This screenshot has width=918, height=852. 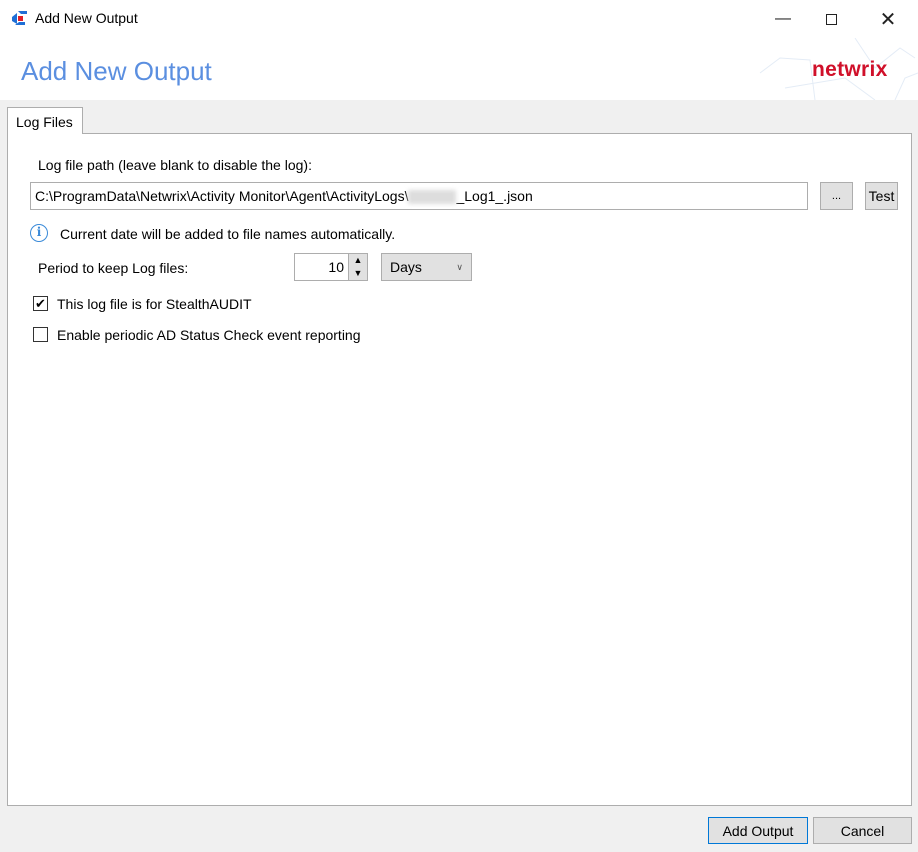 I want to click on netwrix-logo: netwrix, so click(x=850, y=69).